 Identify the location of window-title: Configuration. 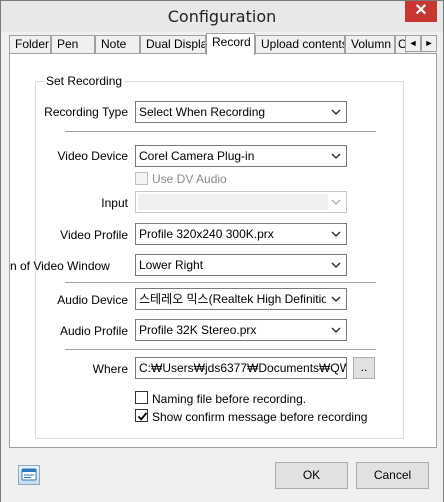
(222, 16).